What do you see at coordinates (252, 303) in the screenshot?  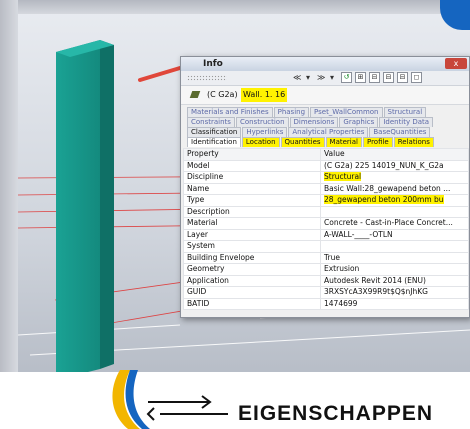 I see `property-name: BATID` at bounding box center [252, 303].